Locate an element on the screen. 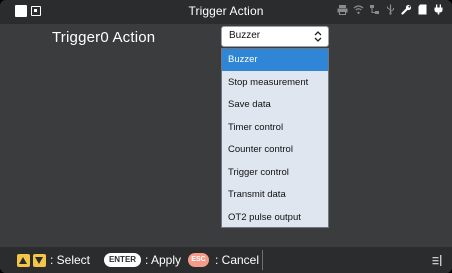 Image resolution: width=452 pixels, height=273 pixels. tool-icon is located at coordinates (406, 11).